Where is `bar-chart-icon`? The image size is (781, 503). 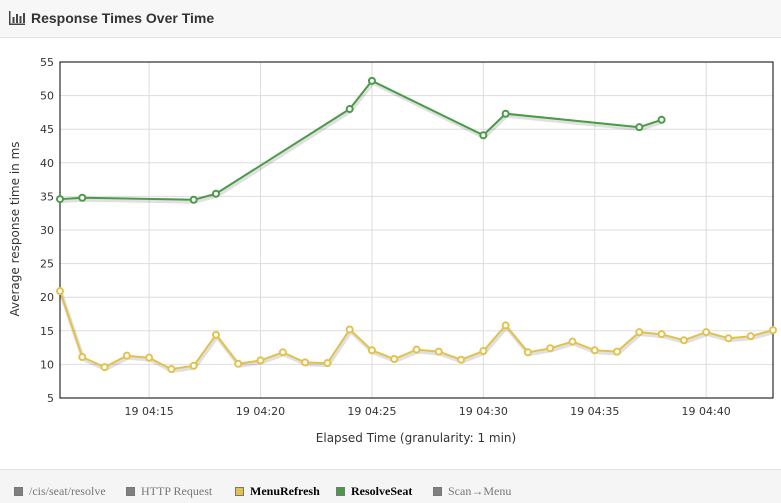 bar-chart-icon is located at coordinates (17, 18).